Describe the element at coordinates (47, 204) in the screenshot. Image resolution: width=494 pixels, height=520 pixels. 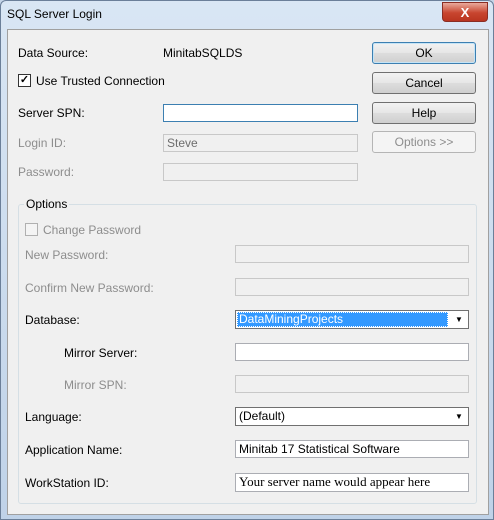
I see `options-group-title: Options` at that location.